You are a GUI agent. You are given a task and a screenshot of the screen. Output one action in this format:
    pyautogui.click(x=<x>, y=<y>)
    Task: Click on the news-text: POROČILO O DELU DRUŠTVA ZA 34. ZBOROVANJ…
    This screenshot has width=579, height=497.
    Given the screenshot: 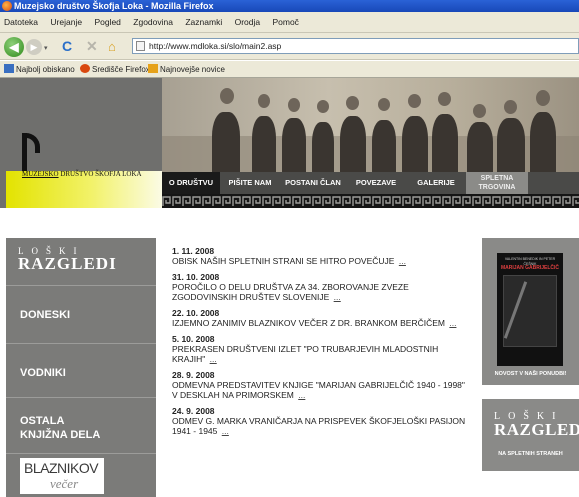 What is the action you would take?
    pyautogui.click(x=290, y=292)
    